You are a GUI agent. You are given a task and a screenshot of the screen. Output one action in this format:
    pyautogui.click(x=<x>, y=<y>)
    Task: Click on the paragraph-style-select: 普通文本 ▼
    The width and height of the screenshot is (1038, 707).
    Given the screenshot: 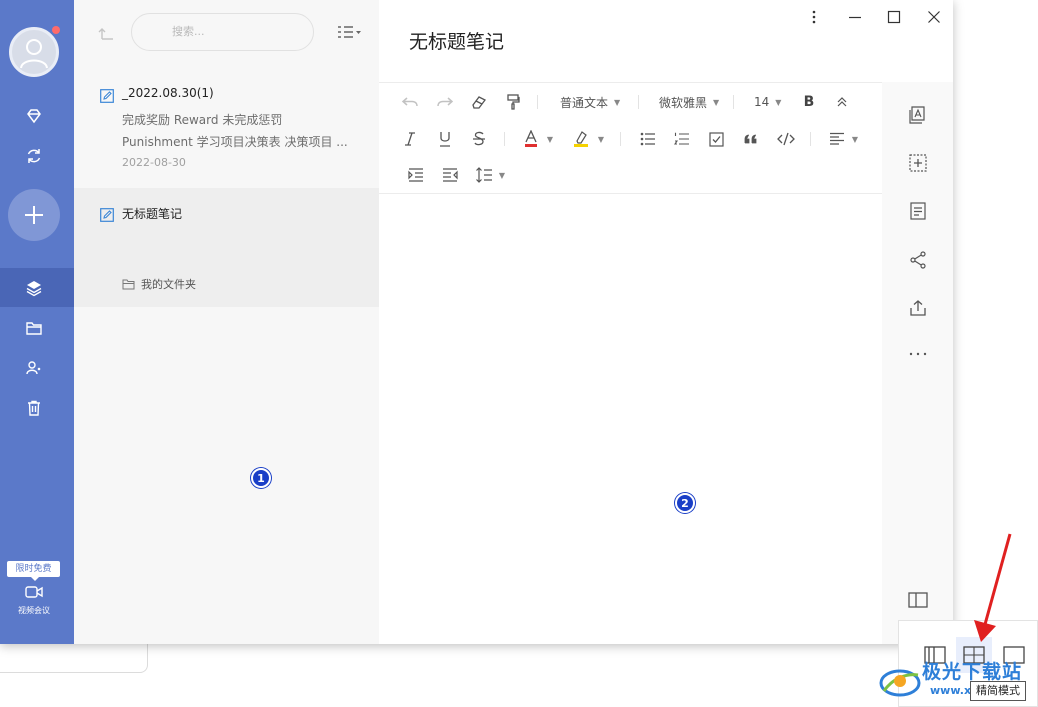 What is the action you would take?
    pyautogui.click(x=590, y=102)
    